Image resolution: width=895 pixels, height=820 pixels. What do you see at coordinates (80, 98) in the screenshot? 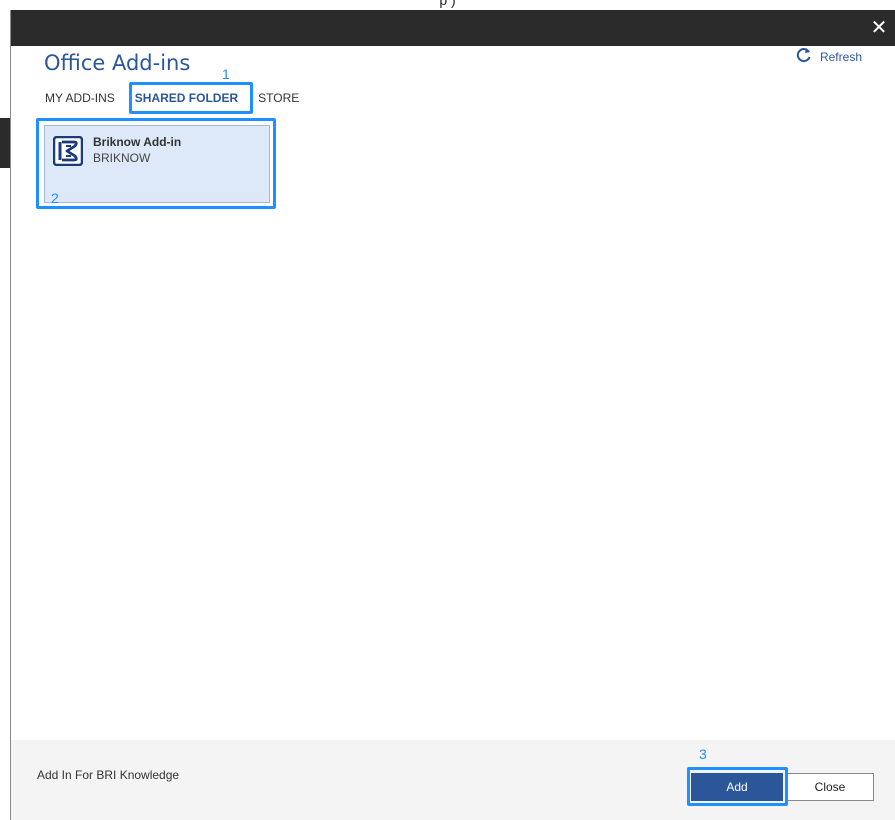
I see `tab-my-addins: MY ADD-INS` at bounding box center [80, 98].